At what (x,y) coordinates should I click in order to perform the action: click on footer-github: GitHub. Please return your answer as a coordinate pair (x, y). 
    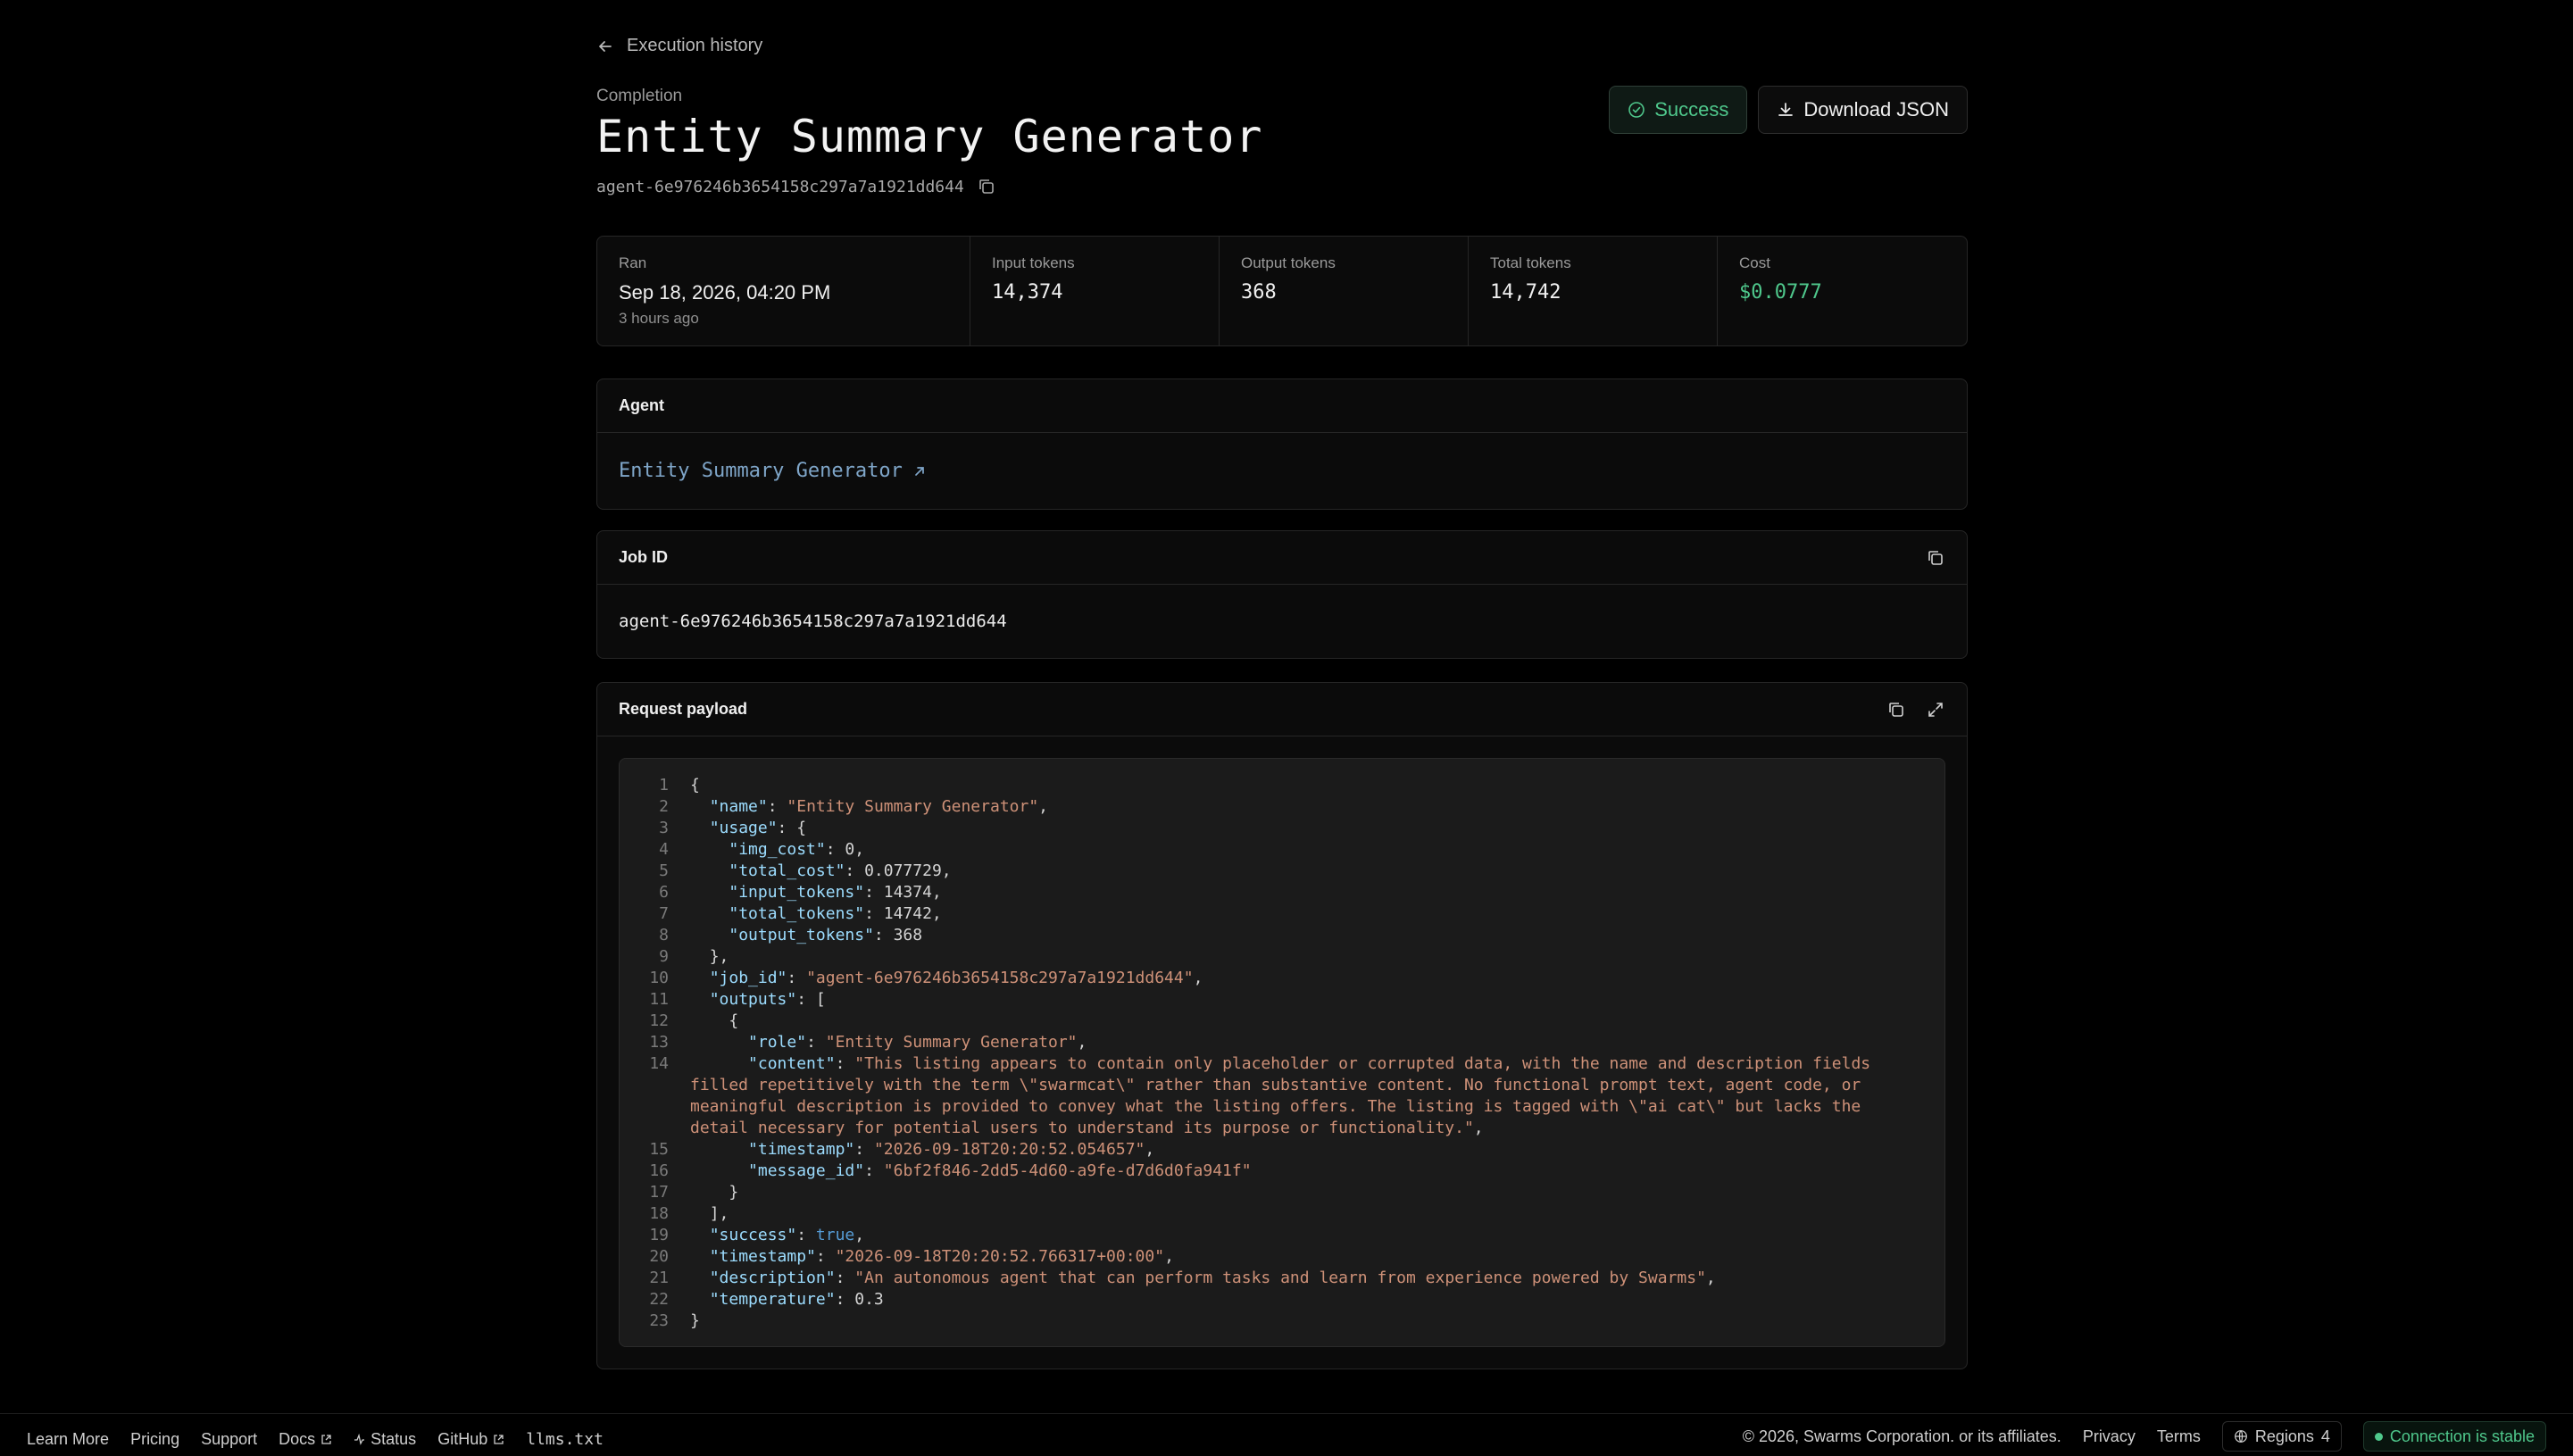
    Looking at the image, I should click on (470, 1439).